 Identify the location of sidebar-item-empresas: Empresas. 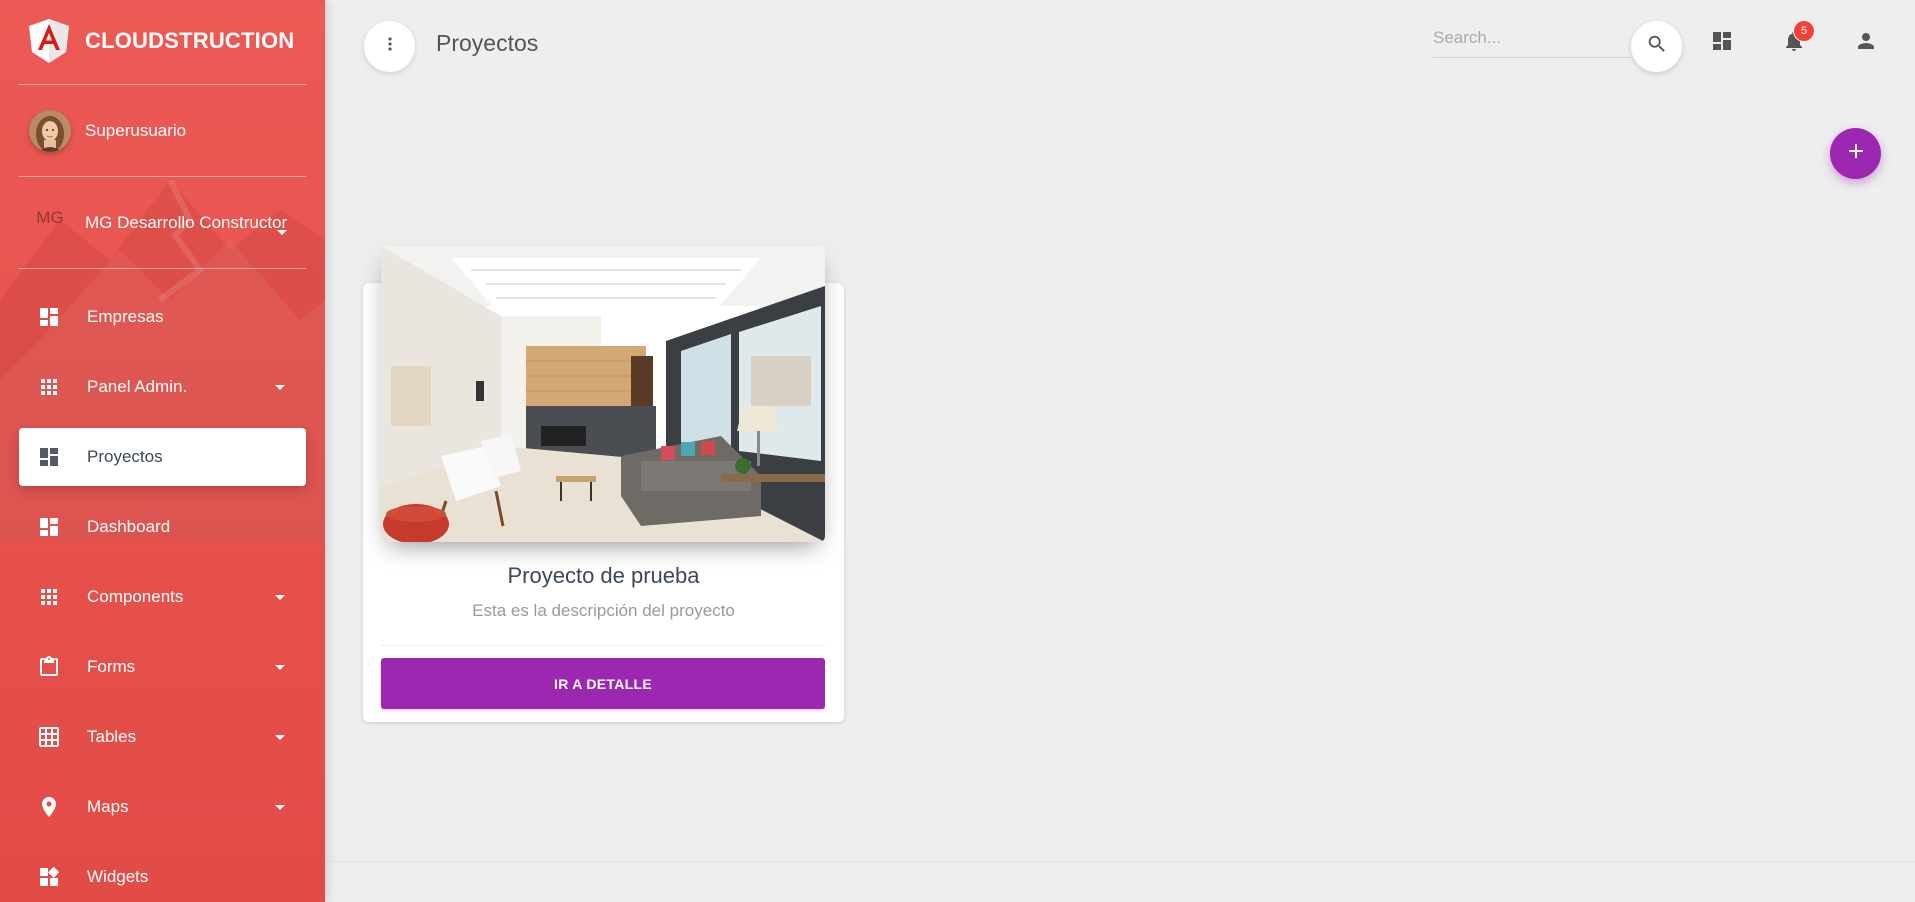
(162, 317).